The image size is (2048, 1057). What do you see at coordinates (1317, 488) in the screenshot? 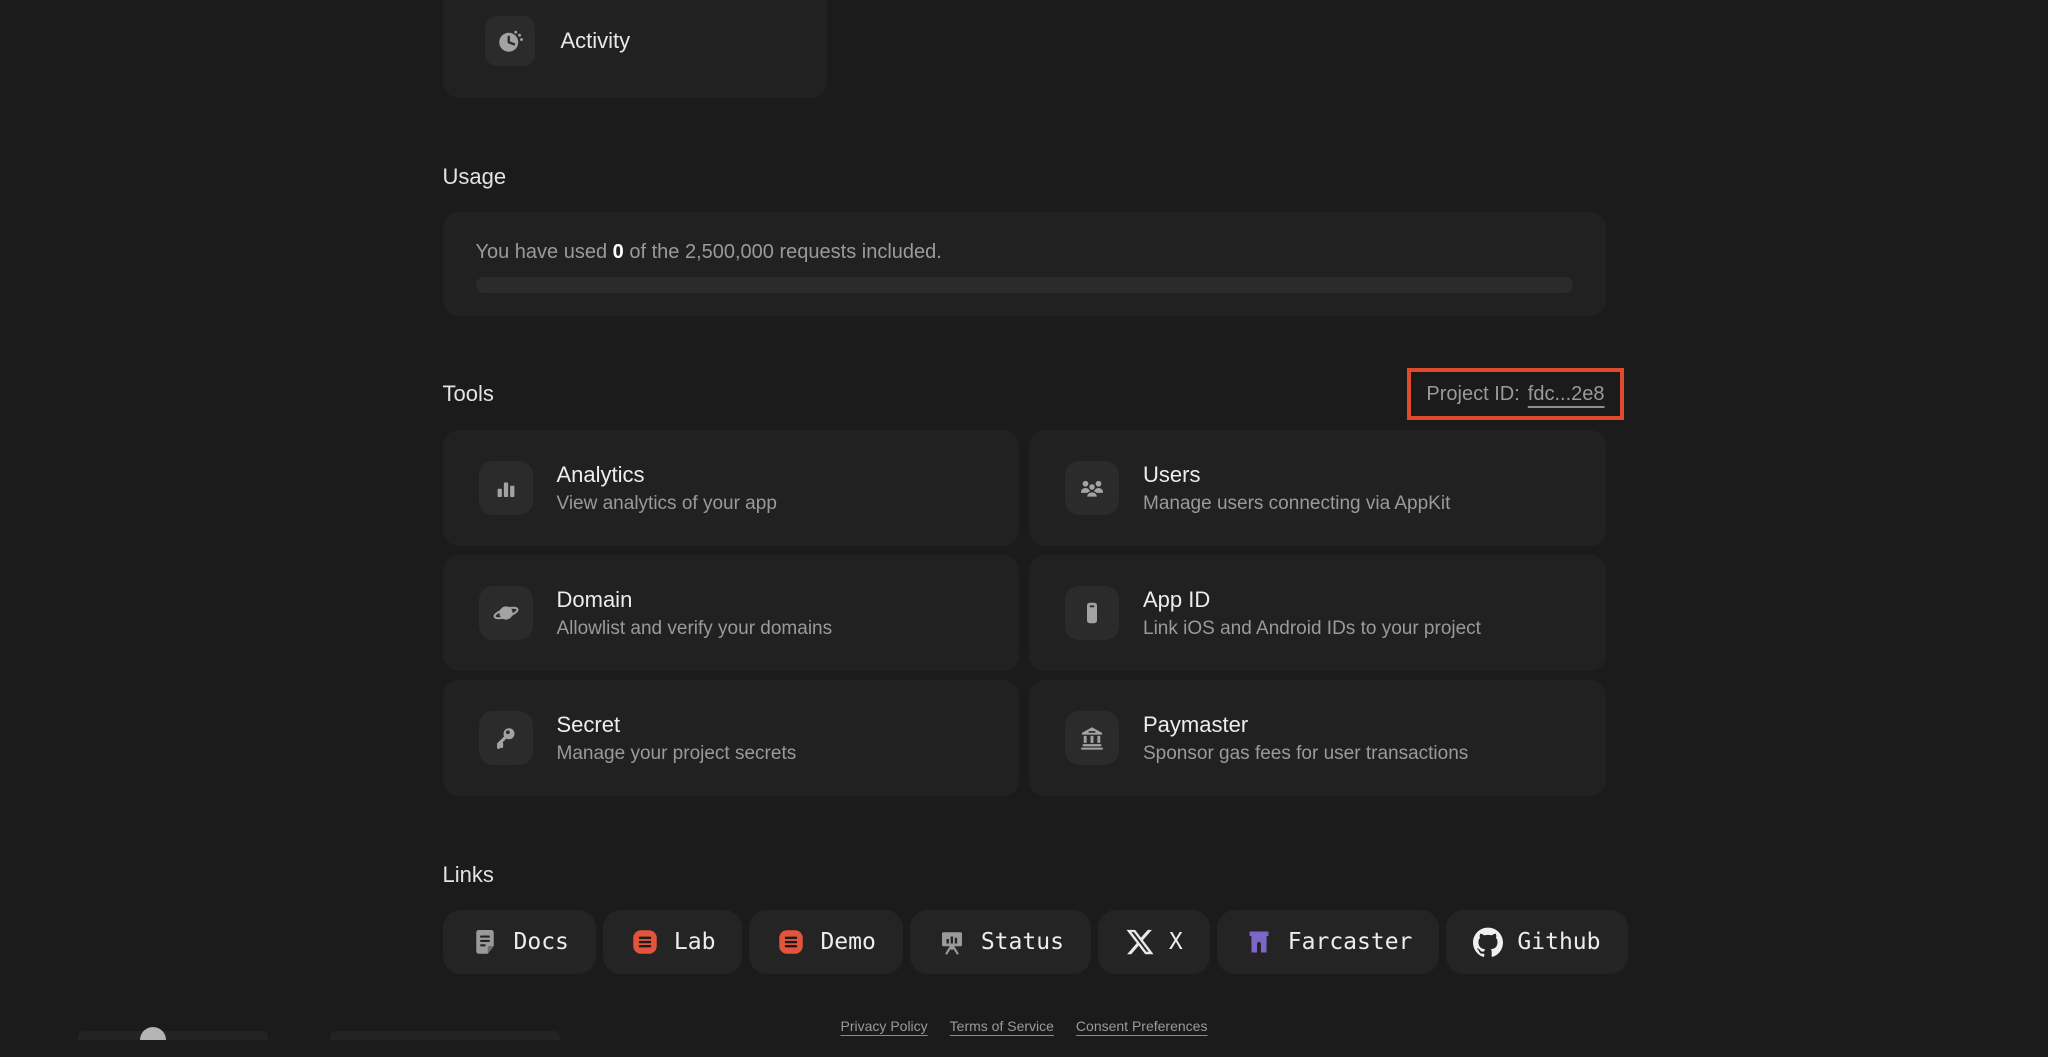
I see `tool-card-users: Users Manage users connecting via AppKit` at bounding box center [1317, 488].